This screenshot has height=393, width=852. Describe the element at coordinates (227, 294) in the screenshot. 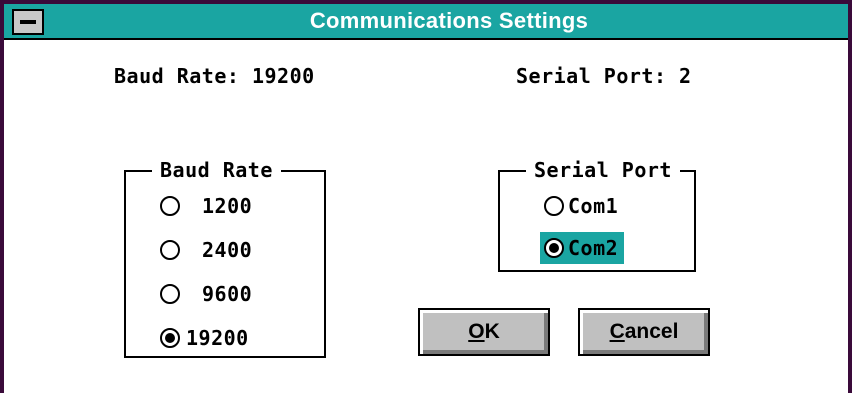

I see `radio-label: 9600` at that location.